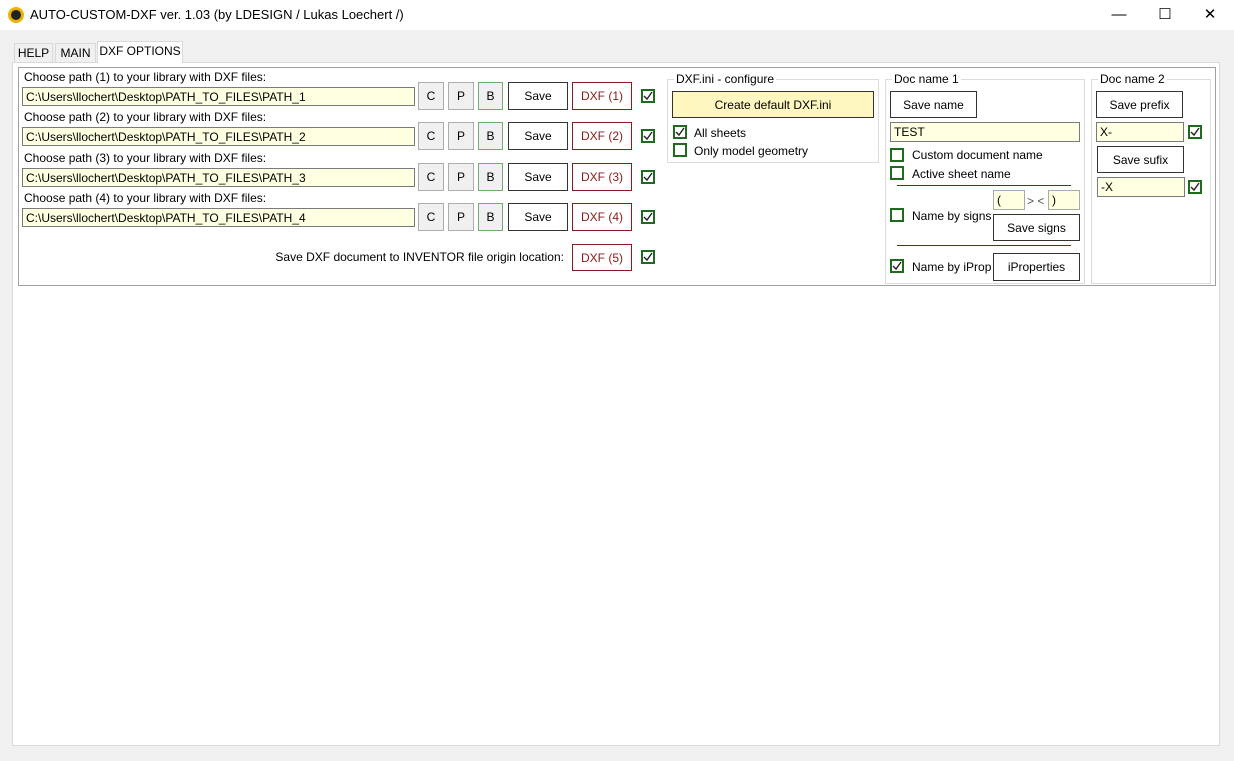  I want to click on name-by-signs-label: Name by signs, so click(952, 216).